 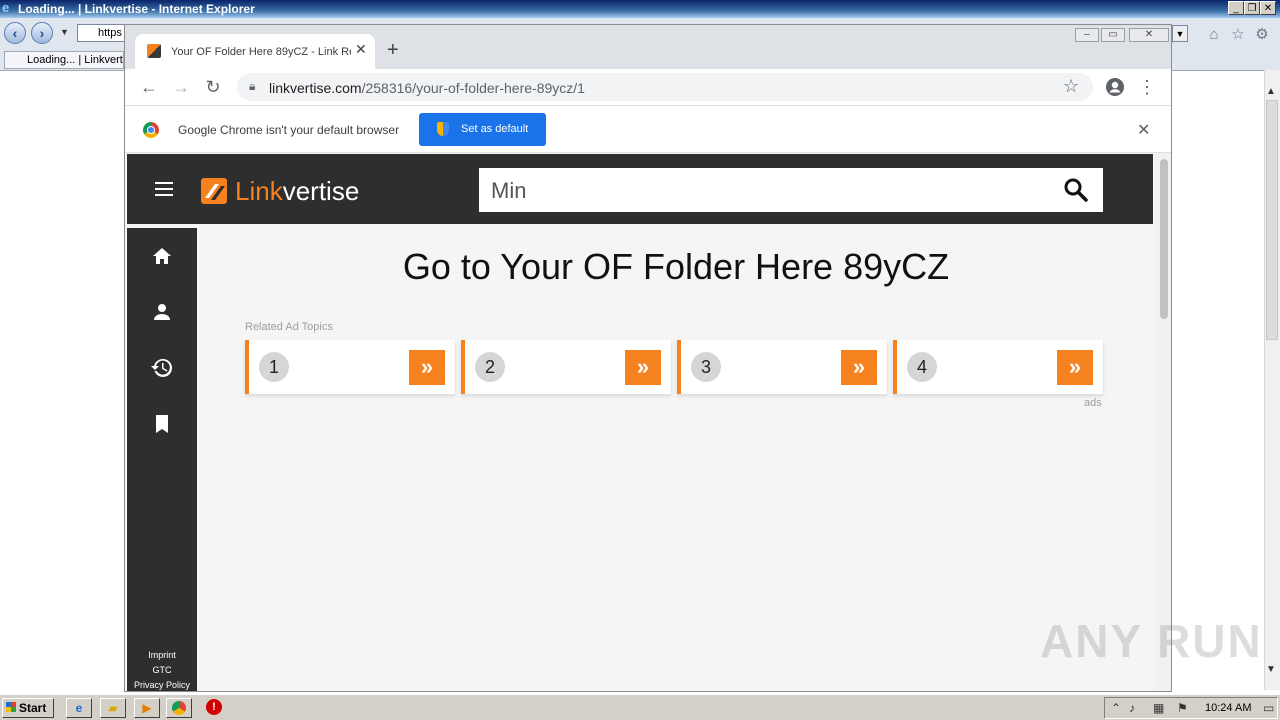 What do you see at coordinates (321, 191) in the screenshot?
I see `logo-rest: vertise` at bounding box center [321, 191].